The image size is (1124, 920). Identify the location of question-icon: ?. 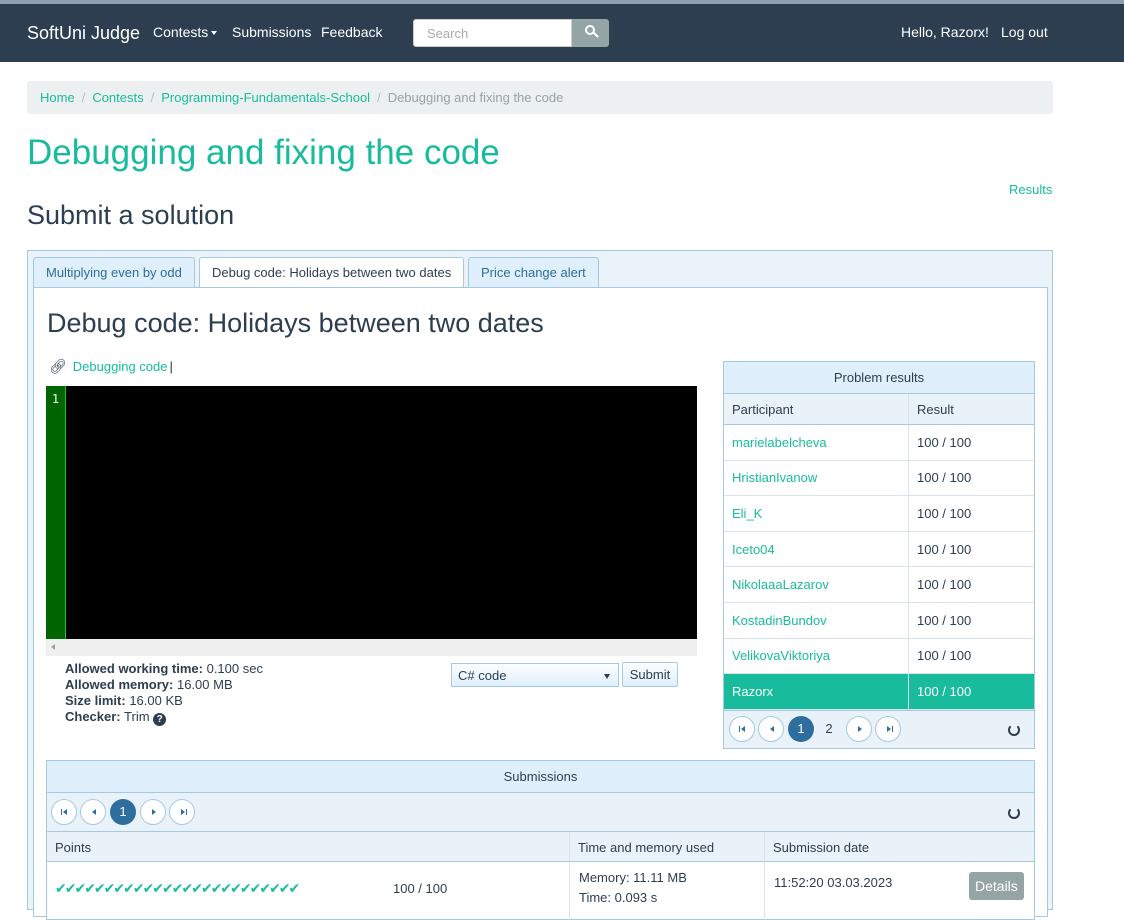
(160, 719).